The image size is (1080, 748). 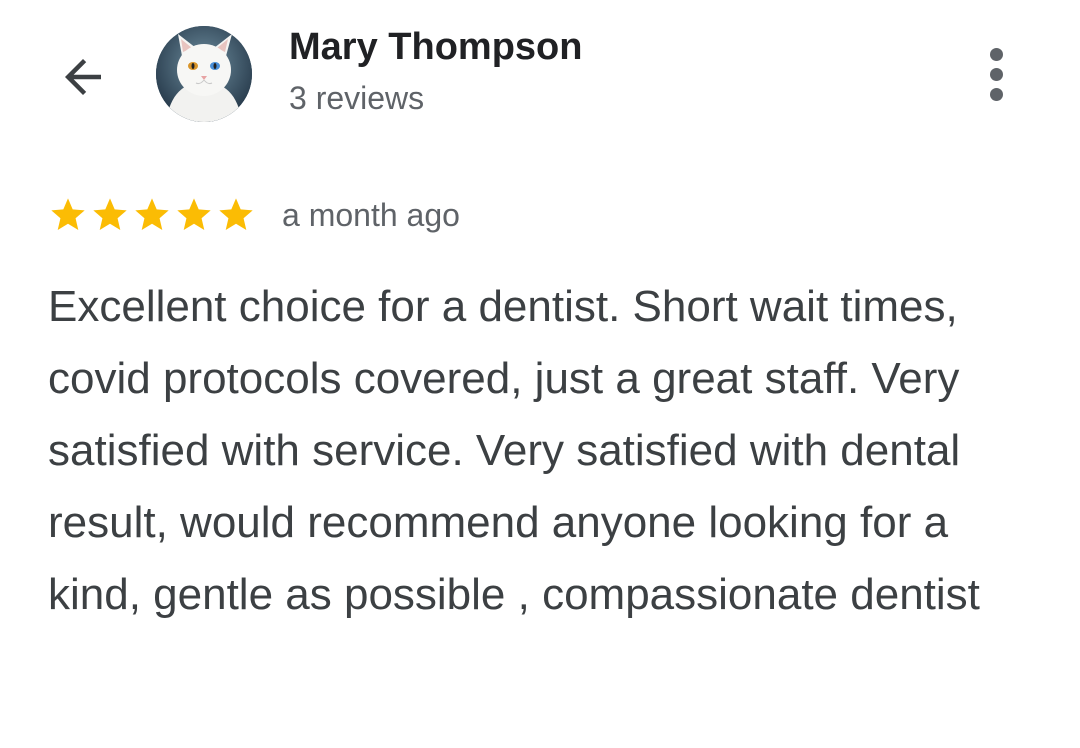 What do you see at coordinates (435, 47) in the screenshot?
I see `author-name: Mary Thompson` at bounding box center [435, 47].